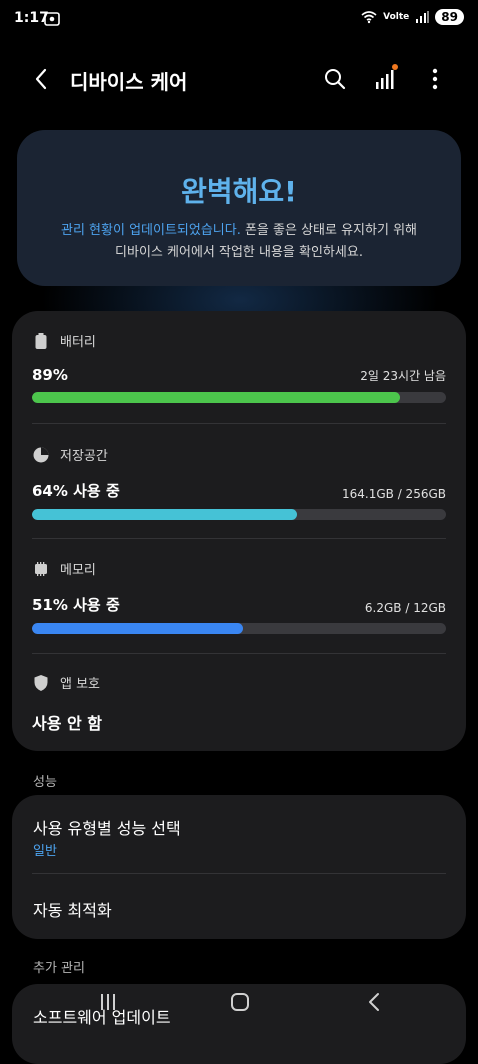 The width and height of the screenshot is (478, 1064). I want to click on bar-graph-icon, so click(385, 79).